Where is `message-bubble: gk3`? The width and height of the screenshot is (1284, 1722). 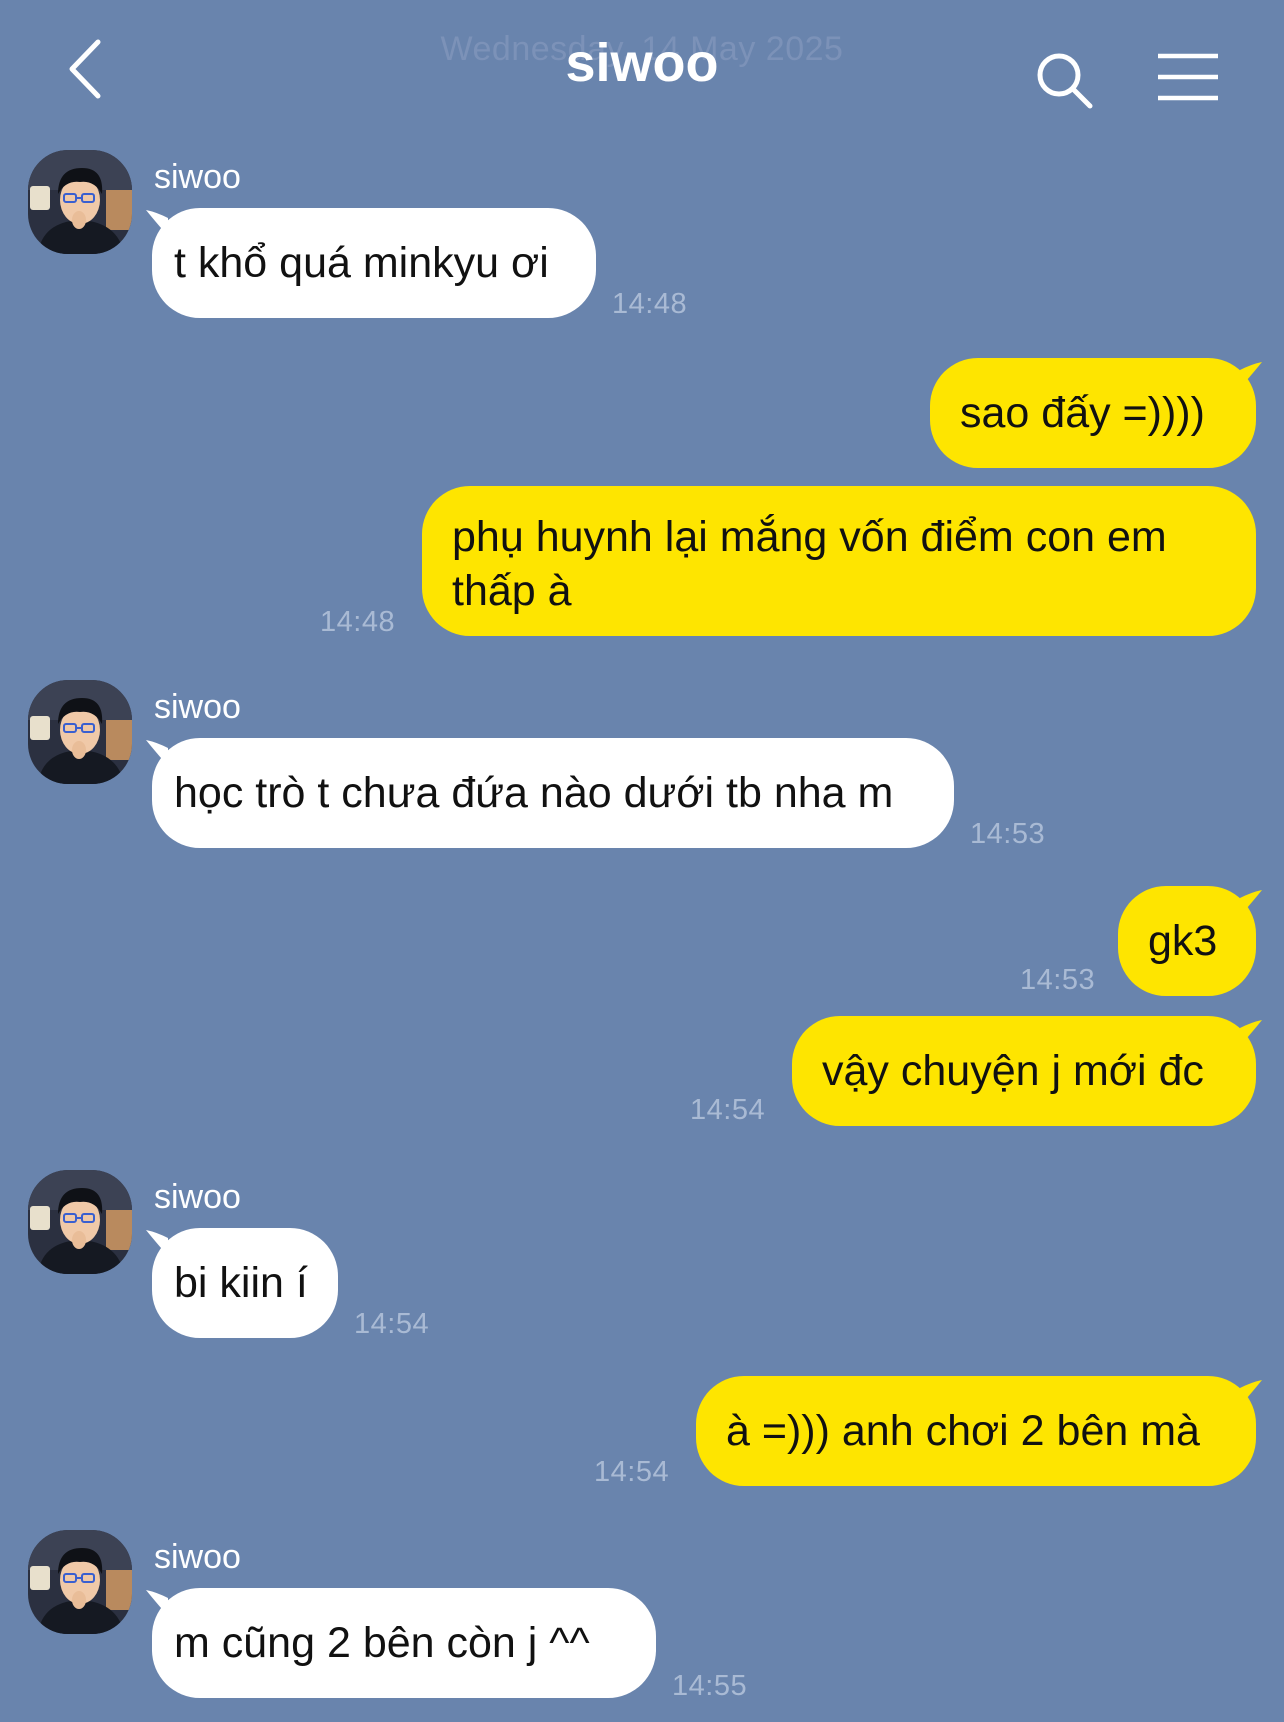
message-bubble: gk3 is located at coordinates (1187, 941).